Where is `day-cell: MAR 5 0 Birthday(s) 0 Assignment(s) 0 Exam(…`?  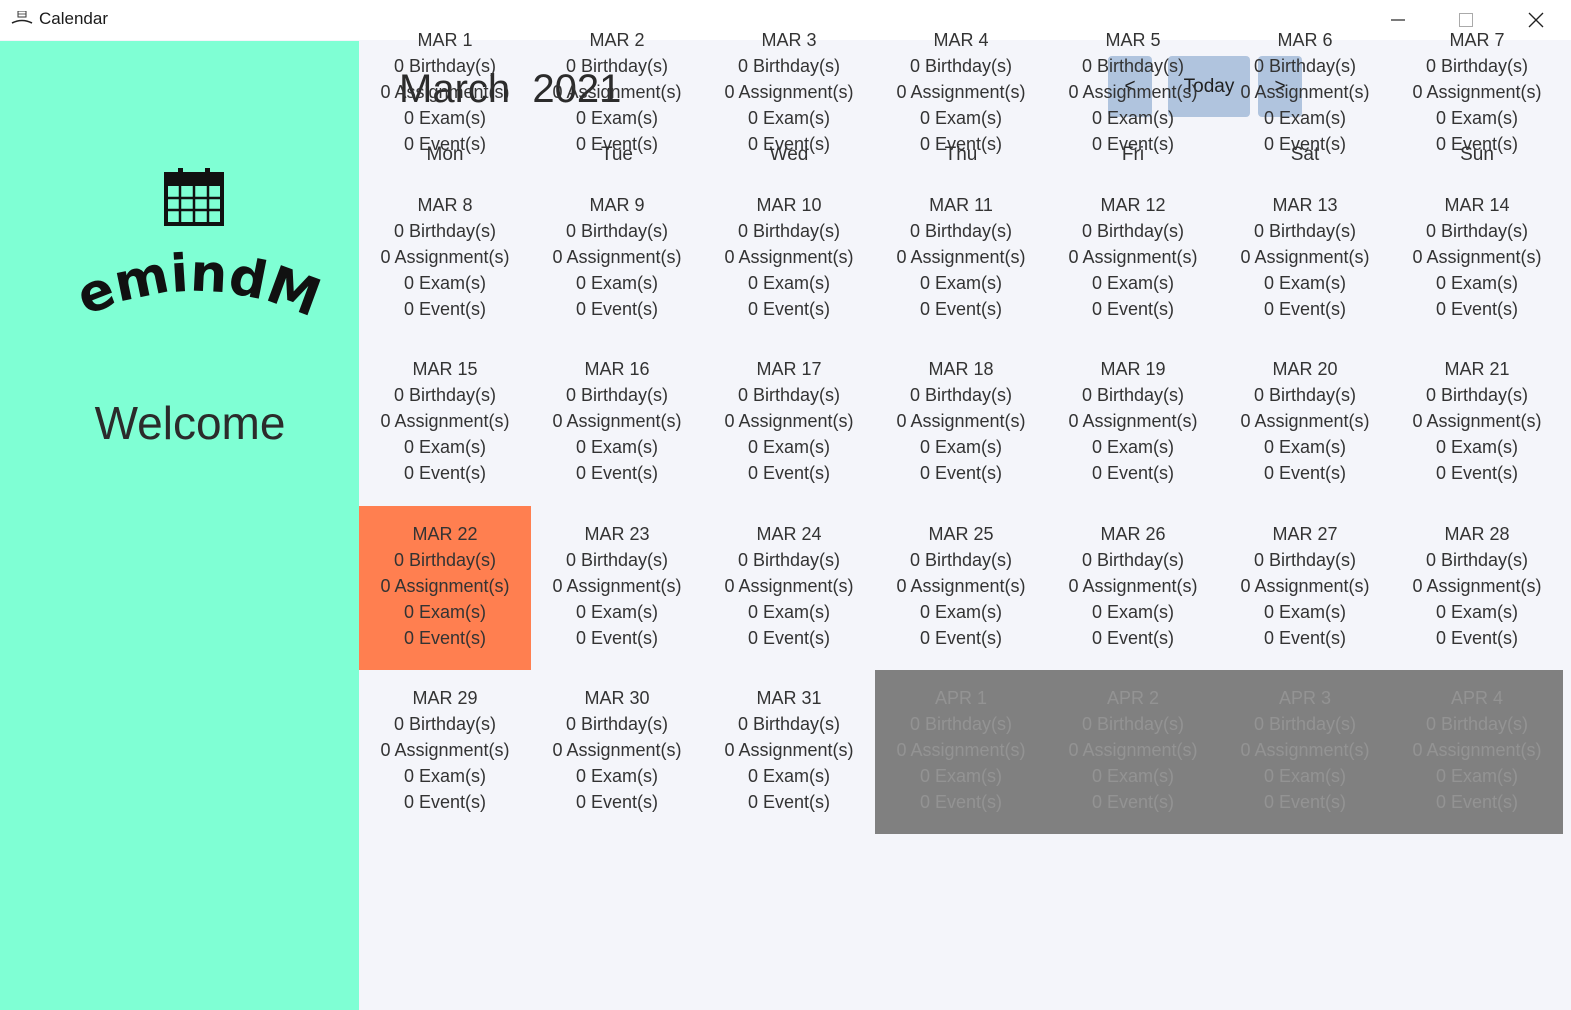
day-cell: MAR 5 0 Birthday(s) 0 Assignment(s) 0 Exam(… is located at coordinates (1133, 94).